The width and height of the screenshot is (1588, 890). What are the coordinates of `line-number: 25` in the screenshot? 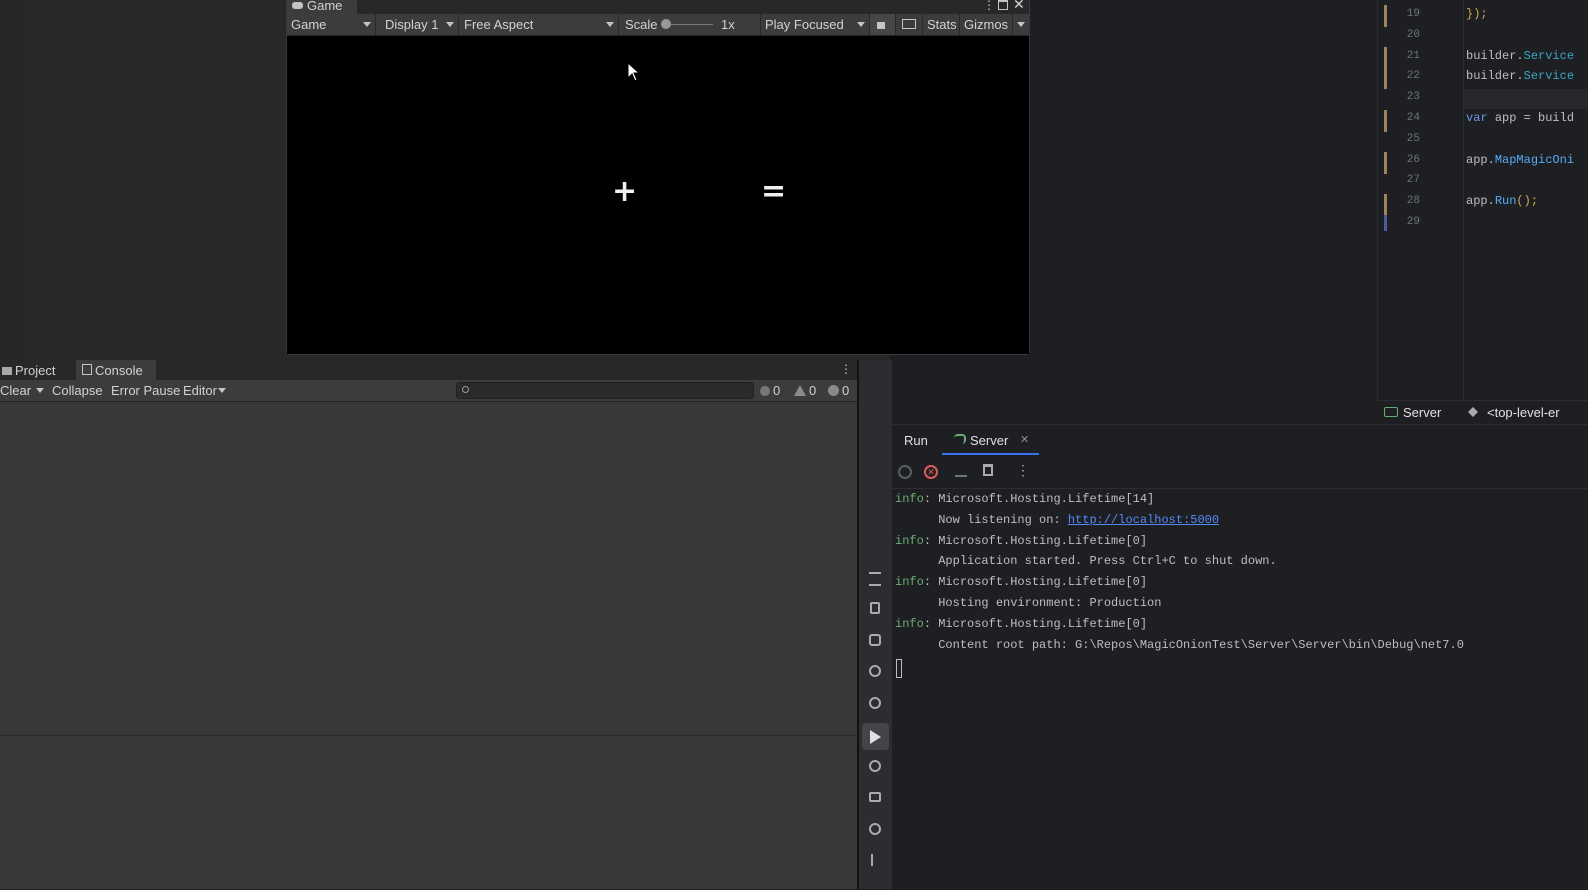 It's located at (1413, 138).